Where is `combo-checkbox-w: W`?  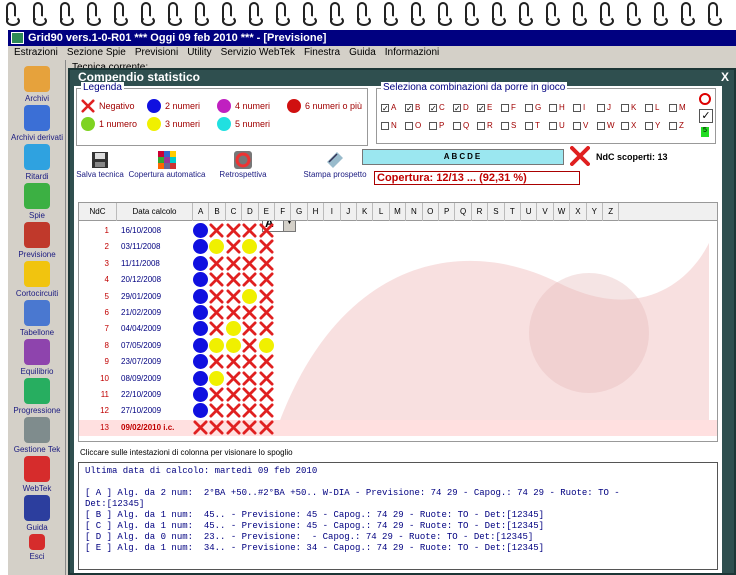 combo-checkbox-w: W is located at coordinates (606, 125).